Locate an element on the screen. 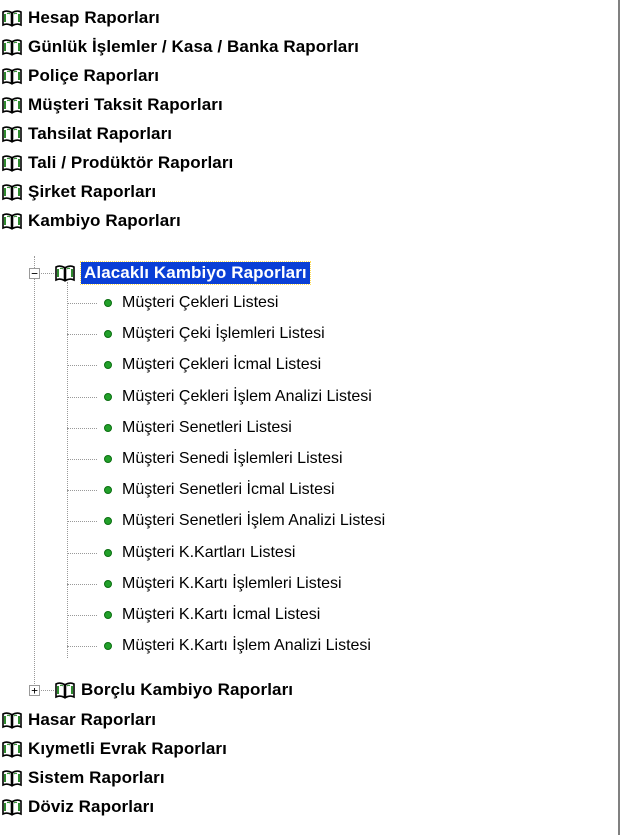 This screenshot has width=622, height=835. list-item-label: Müşteri Çekleri İcmal Listesi is located at coordinates (222, 364).